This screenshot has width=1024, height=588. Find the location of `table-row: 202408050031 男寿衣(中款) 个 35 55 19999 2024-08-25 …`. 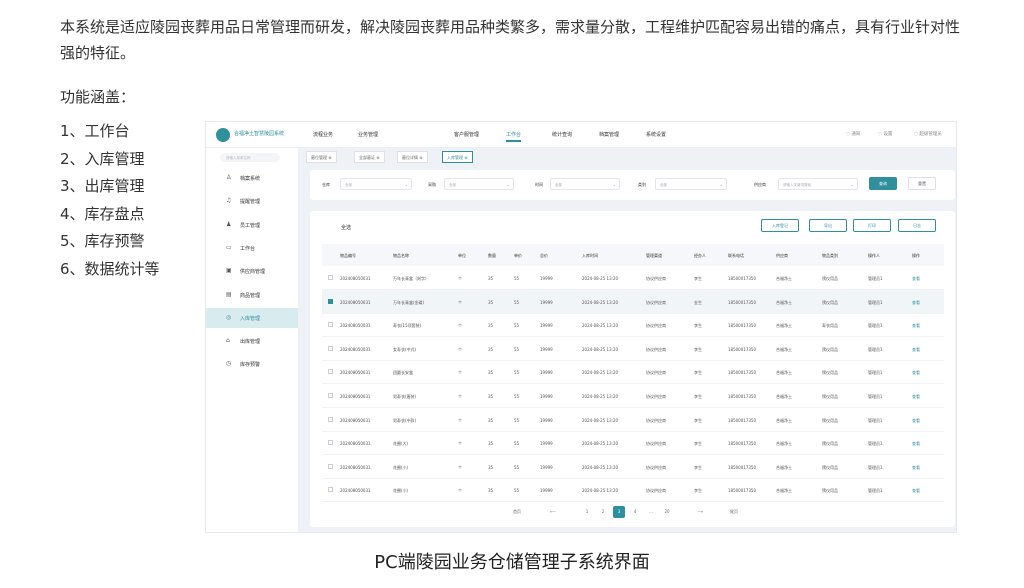

table-row: 202408050031 男寿衣(中款) 个 35 55 19999 2024-08-25 … is located at coordinates (633, 420).